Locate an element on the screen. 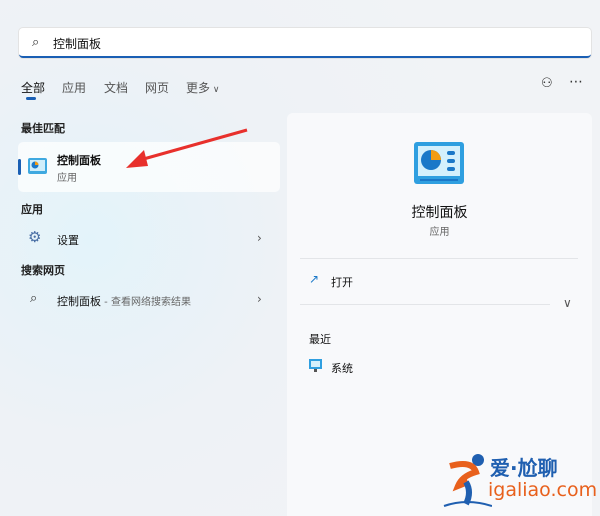 The width and height of the screenshot is (600, 516). best-match-title: 控制面板 is located at coordinates (79, 160).